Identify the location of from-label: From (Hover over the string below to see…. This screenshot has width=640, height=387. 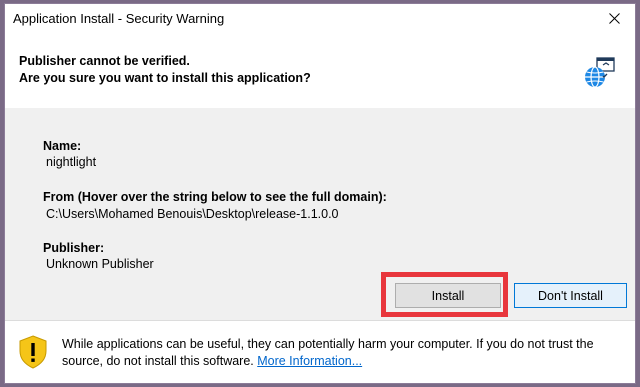
(215, 197).